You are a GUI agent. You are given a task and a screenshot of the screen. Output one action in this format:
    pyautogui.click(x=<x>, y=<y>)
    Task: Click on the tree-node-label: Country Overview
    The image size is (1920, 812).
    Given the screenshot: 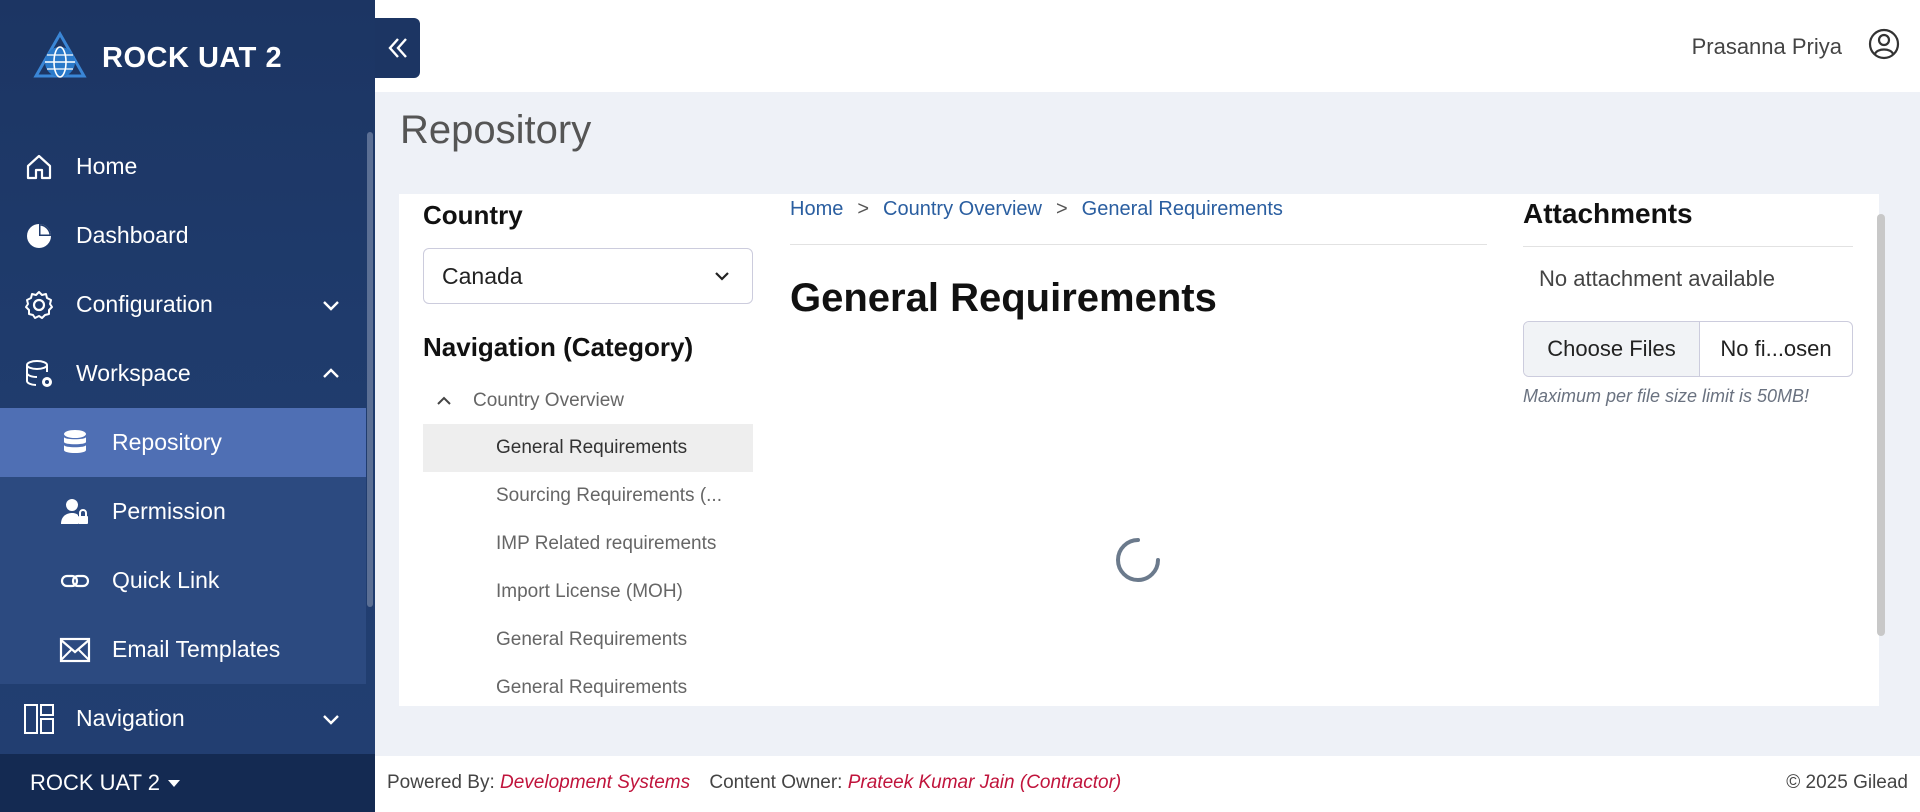 What is the action you would take?
    pyautogui.click(x=548, y=400)
    